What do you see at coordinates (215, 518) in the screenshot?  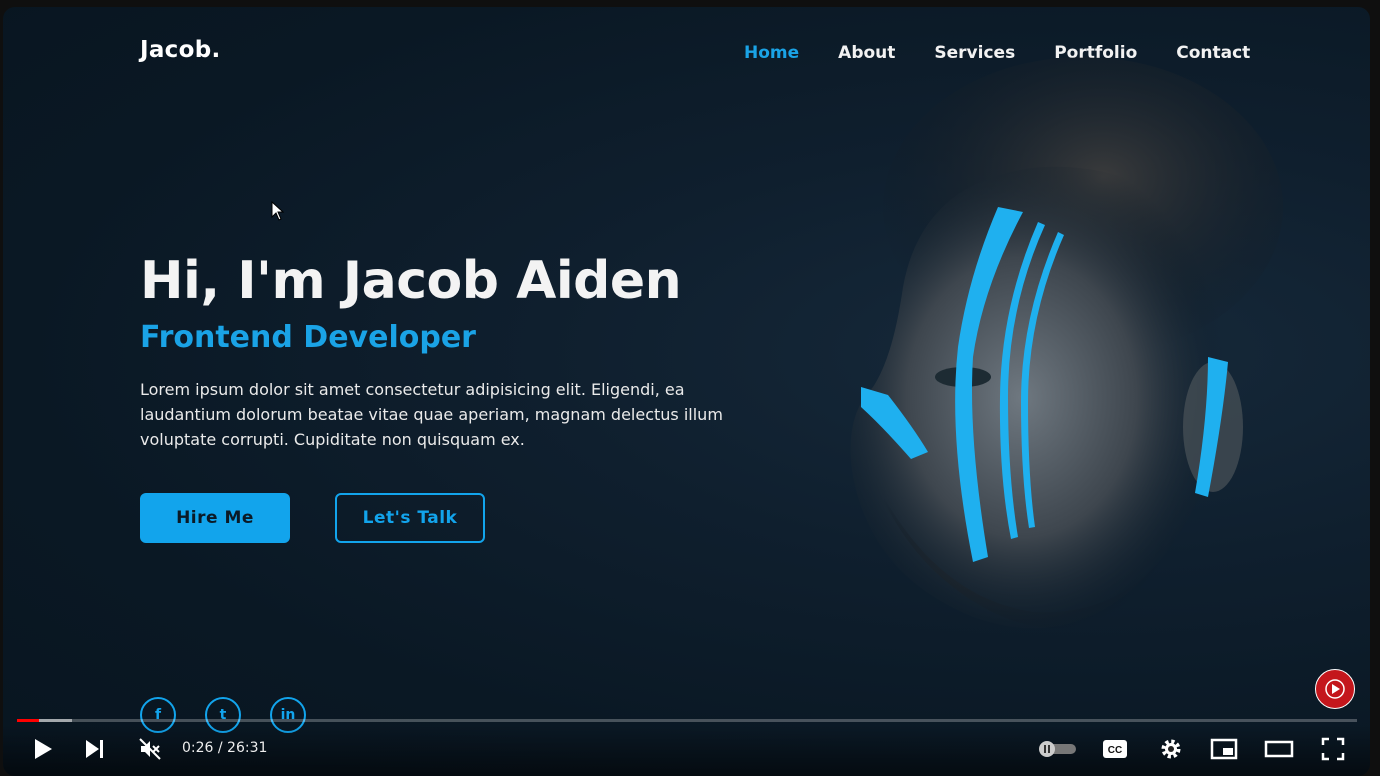 I see `hire-me-button: Hire Me` at bounding box center [215, 518].